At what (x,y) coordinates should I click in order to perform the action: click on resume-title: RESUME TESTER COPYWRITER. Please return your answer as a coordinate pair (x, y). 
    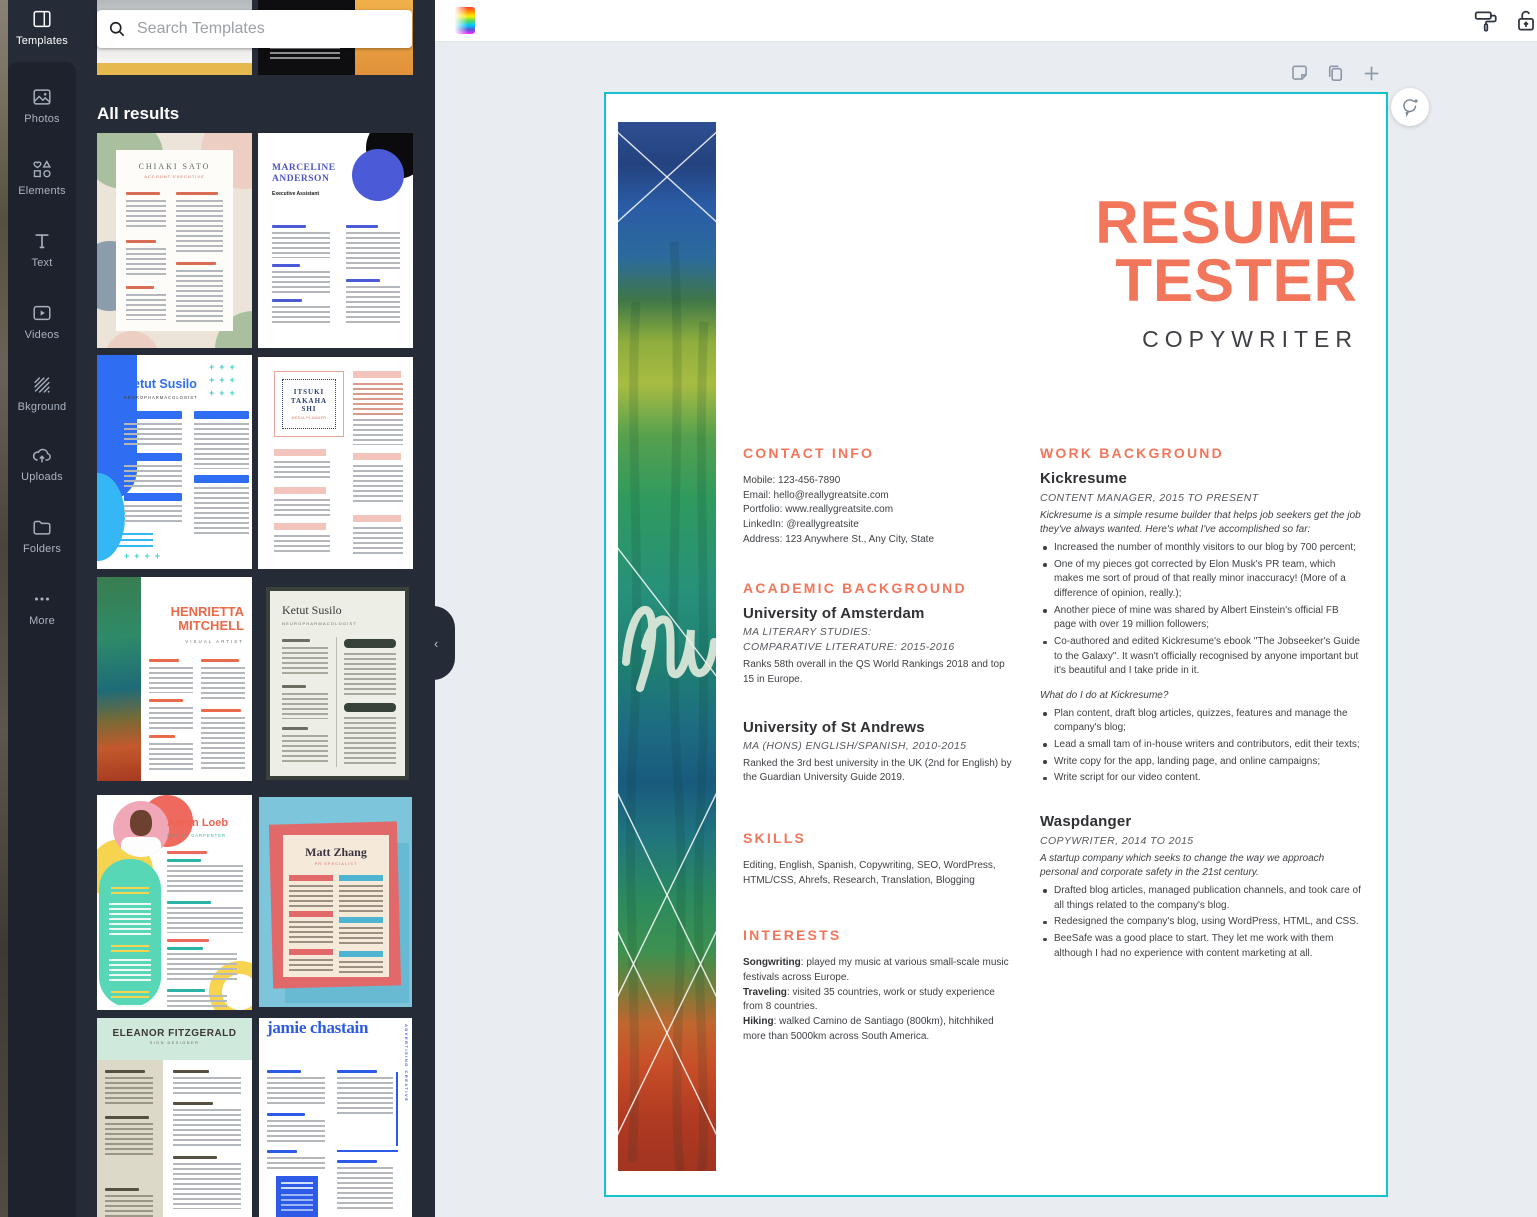
    Looking at the image, I should click on (1226, 272).